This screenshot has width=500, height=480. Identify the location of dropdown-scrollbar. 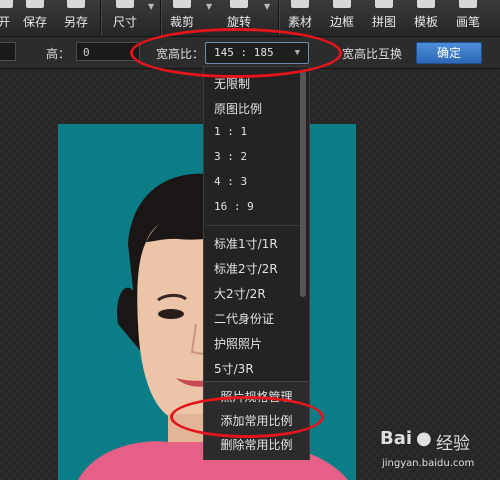
(303, 184).